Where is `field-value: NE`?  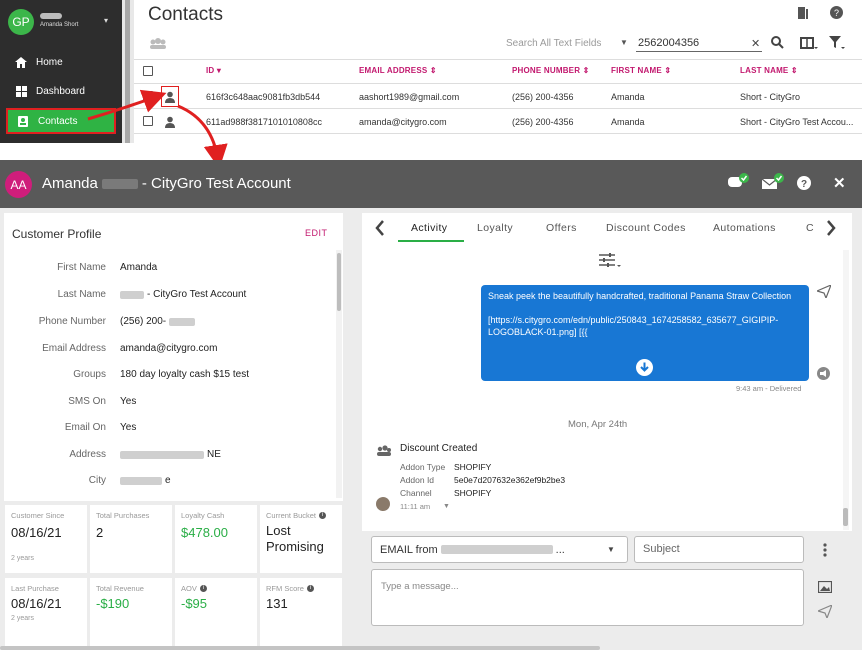
field-value: NE is located at coordinates (170, 454).